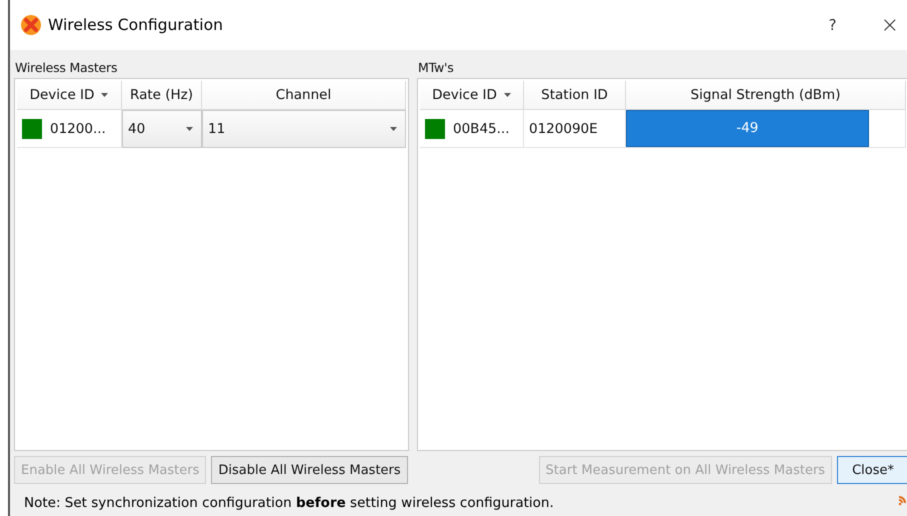  Describe the element at coordinates (436, 68) in the screenshot. I see `panel-title: MTw's` at that location.